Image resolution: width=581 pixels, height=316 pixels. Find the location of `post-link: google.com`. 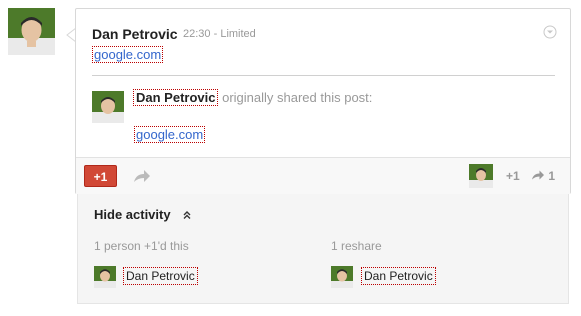

post-link: google.com is located at coordinates (128, 54).